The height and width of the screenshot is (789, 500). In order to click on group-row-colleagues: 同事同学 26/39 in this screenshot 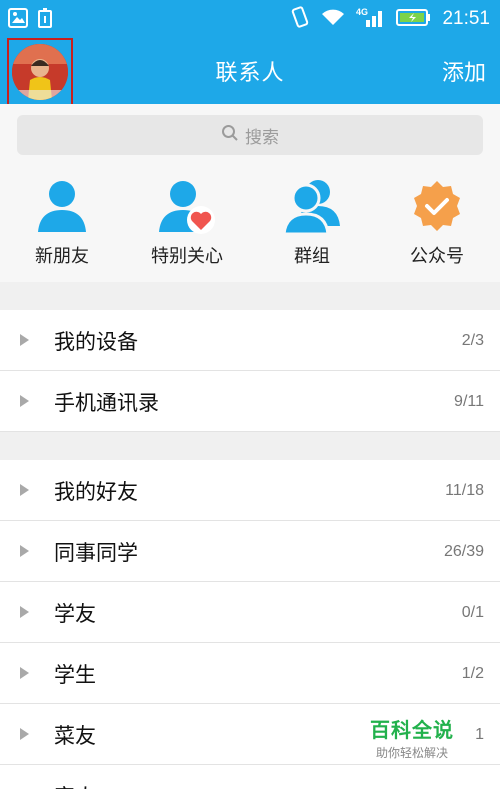, I will do `click(250, 551)`.